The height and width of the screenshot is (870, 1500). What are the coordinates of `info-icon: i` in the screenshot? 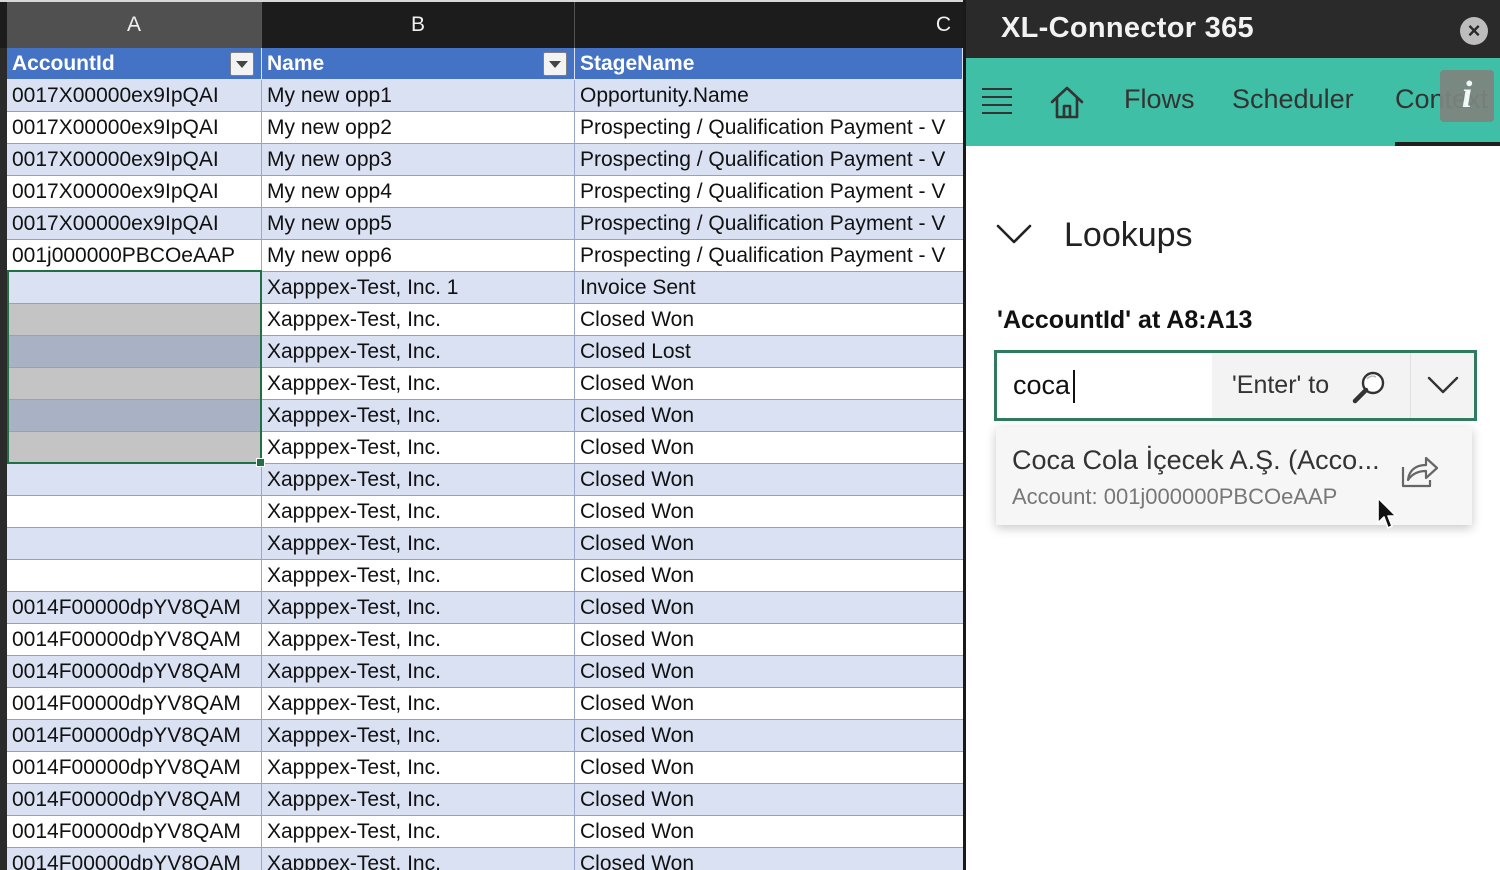 It's located at (1467, 96).